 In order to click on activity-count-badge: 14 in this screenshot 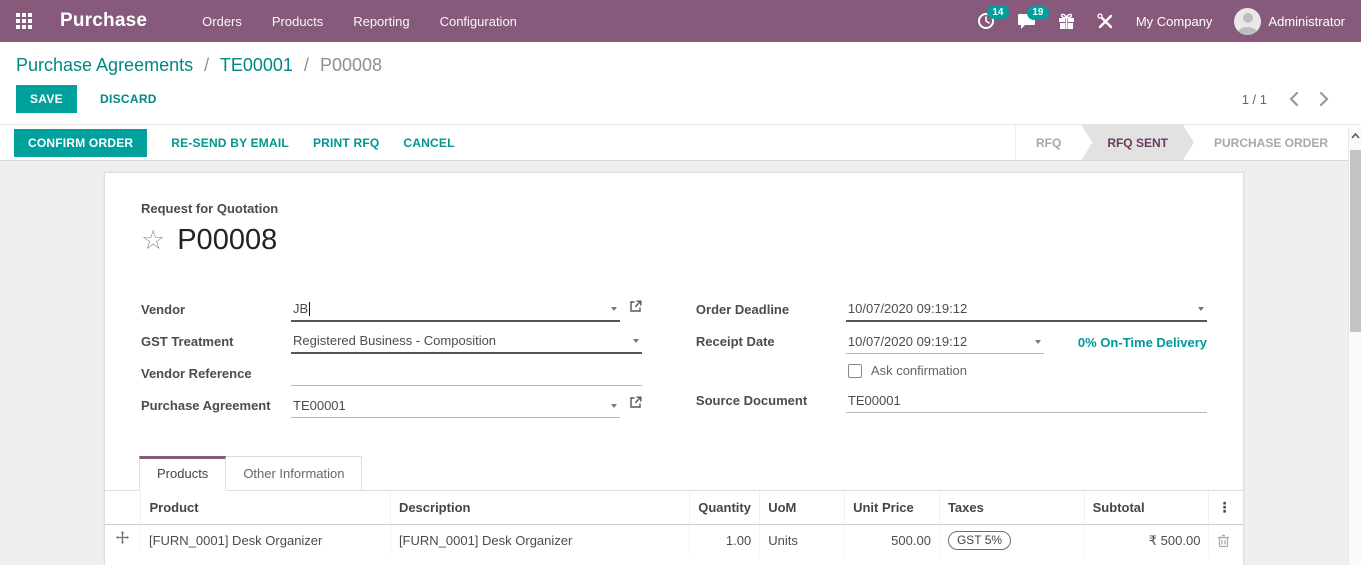, I will do `click(997, 12)`.